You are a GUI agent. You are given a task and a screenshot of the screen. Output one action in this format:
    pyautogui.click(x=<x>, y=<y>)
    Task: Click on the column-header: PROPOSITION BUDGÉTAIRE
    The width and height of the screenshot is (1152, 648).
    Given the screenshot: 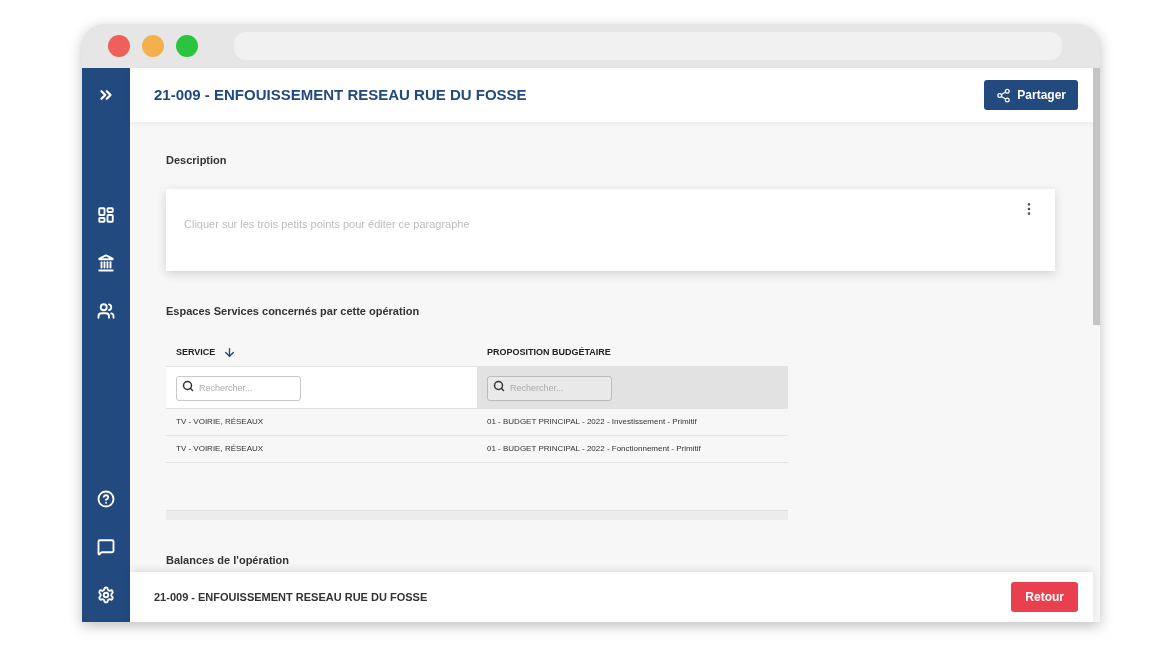 What is the action you would take?
    pyautogui.click(x=549, y=352)
    